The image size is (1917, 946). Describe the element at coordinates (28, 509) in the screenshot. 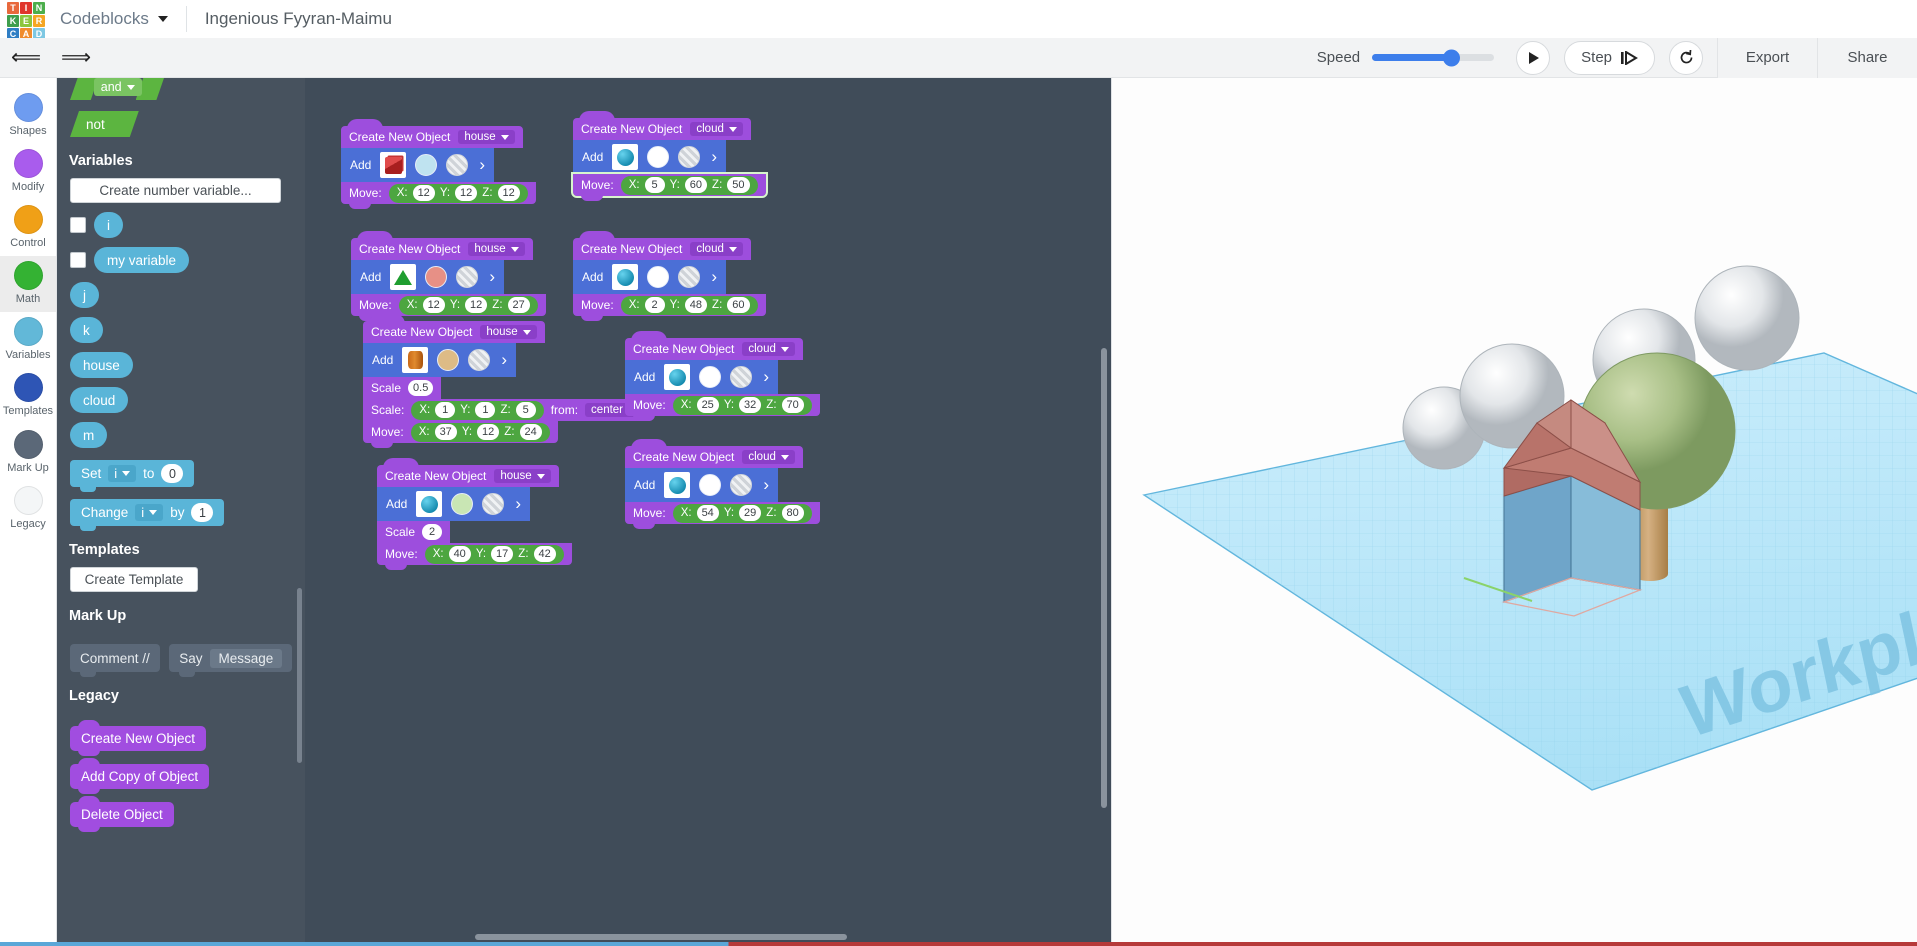

I see `rail-item-legacy: Legacy` at that location.